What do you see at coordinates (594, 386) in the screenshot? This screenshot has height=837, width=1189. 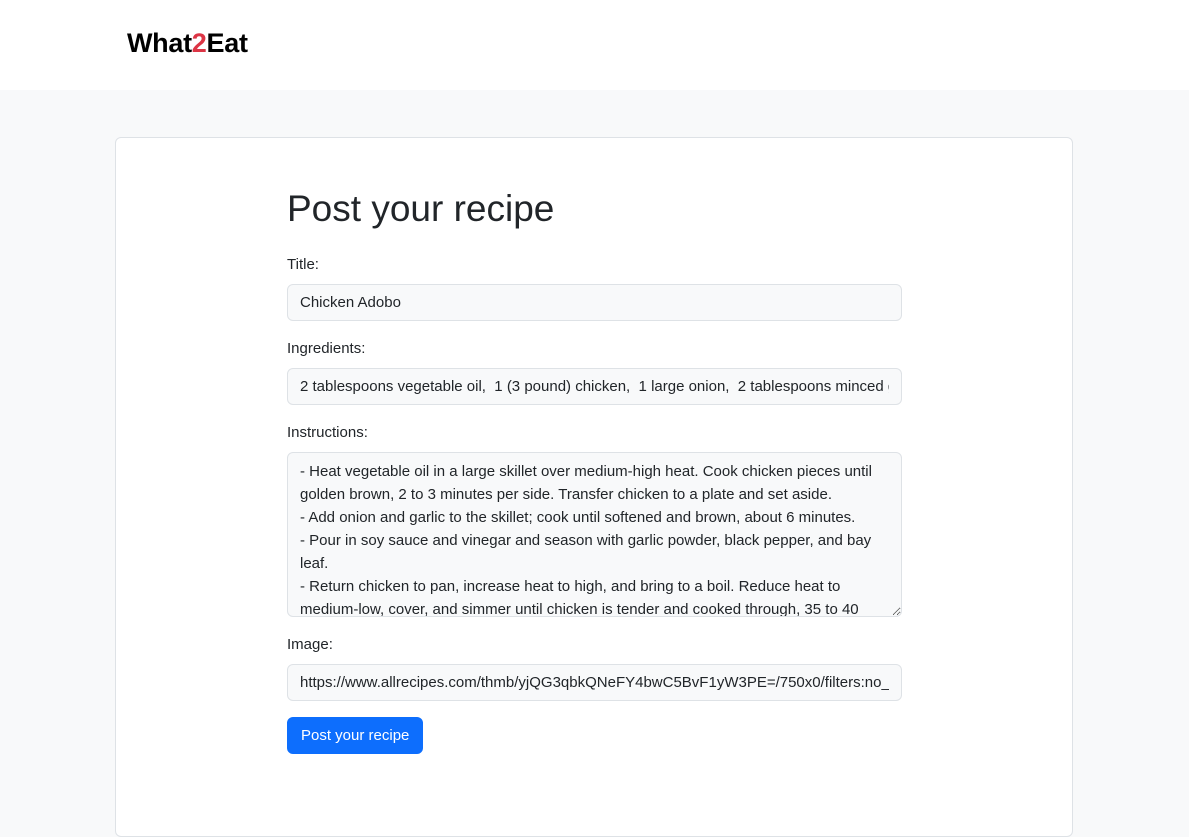 I see `ingredients-input` at bounding box center [594, 386].